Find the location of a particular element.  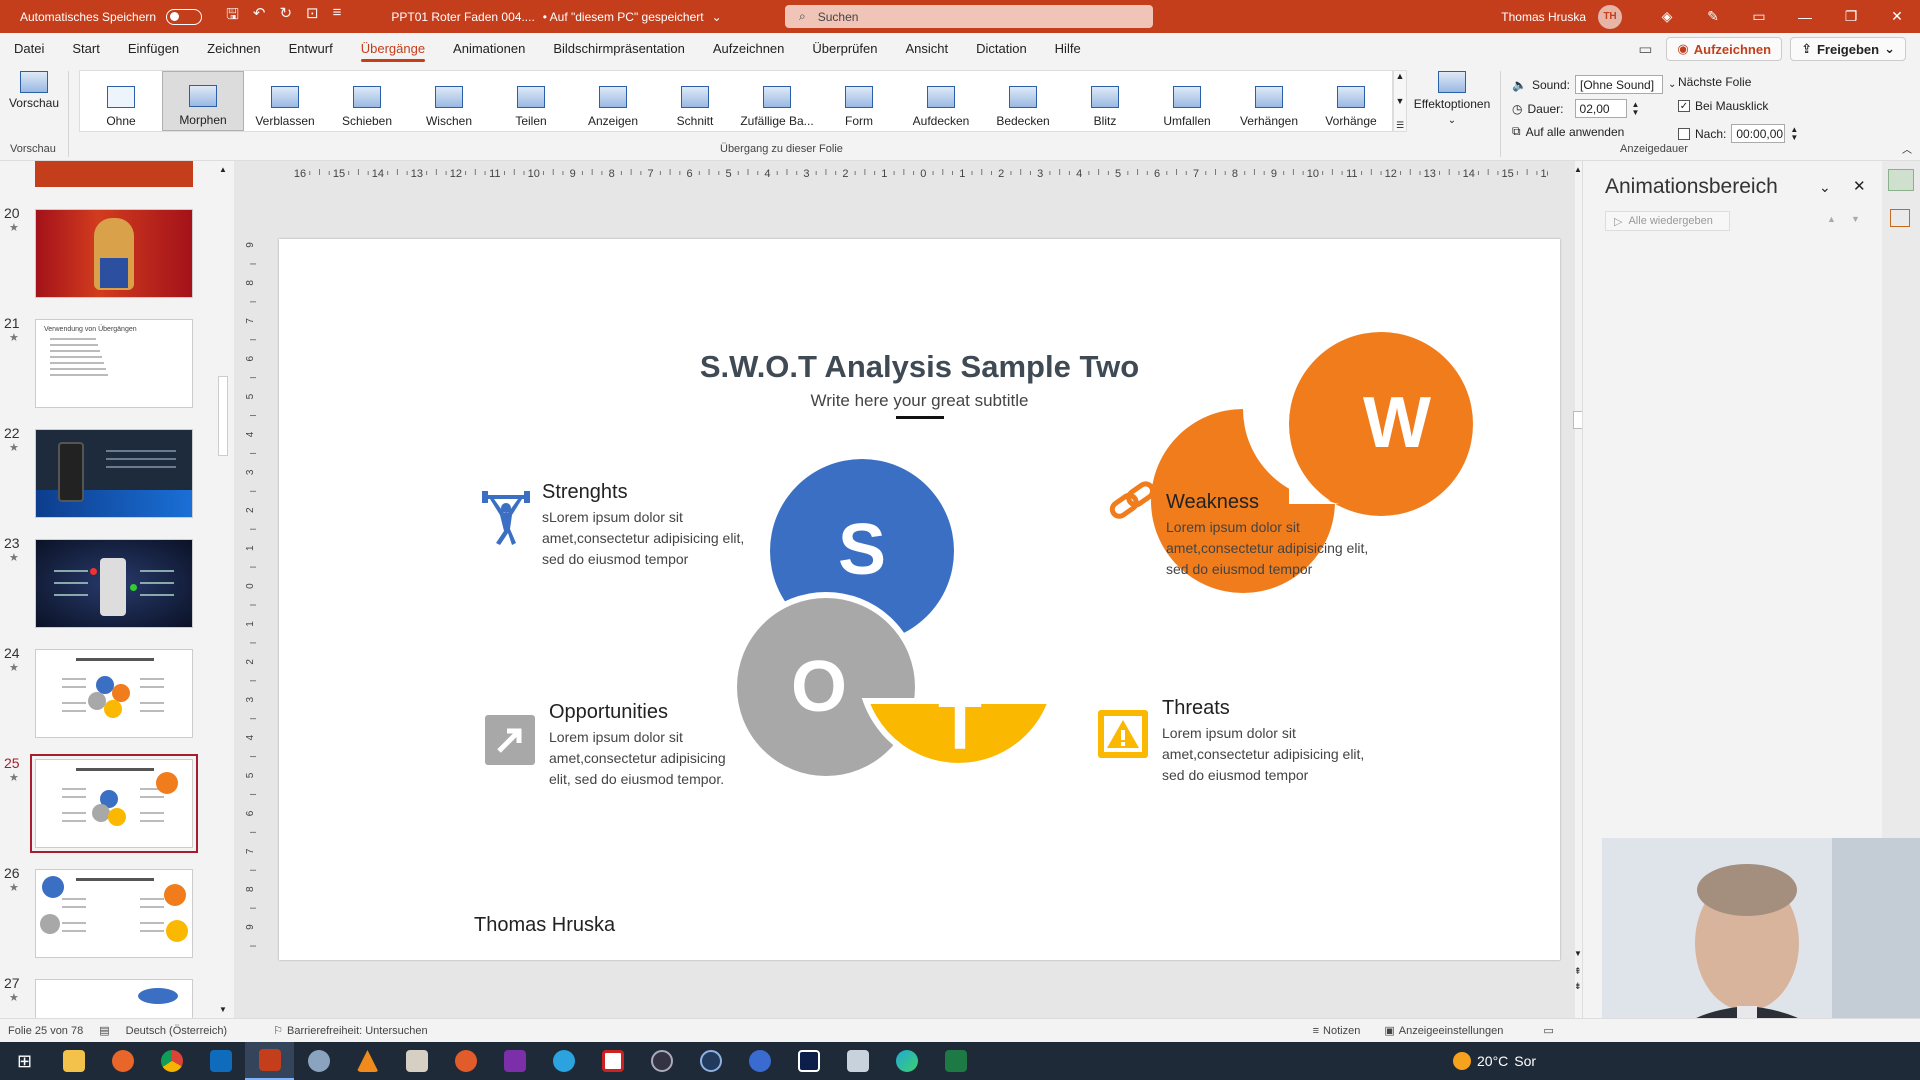

chevron-up-icon: ▲ is located at coordinates (1400, 76).